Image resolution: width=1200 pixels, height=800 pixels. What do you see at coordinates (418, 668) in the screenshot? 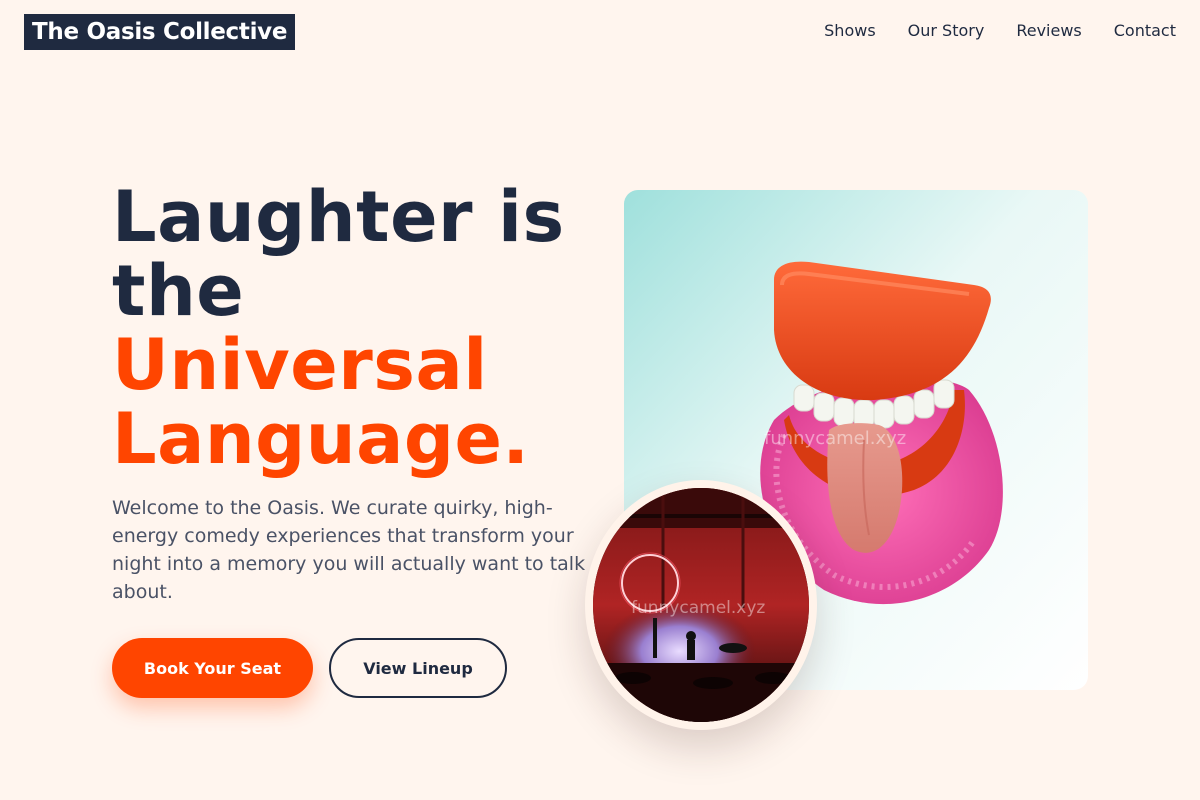
I see `view-lineup-button: View Lineup` at bounding box center [418, 668].